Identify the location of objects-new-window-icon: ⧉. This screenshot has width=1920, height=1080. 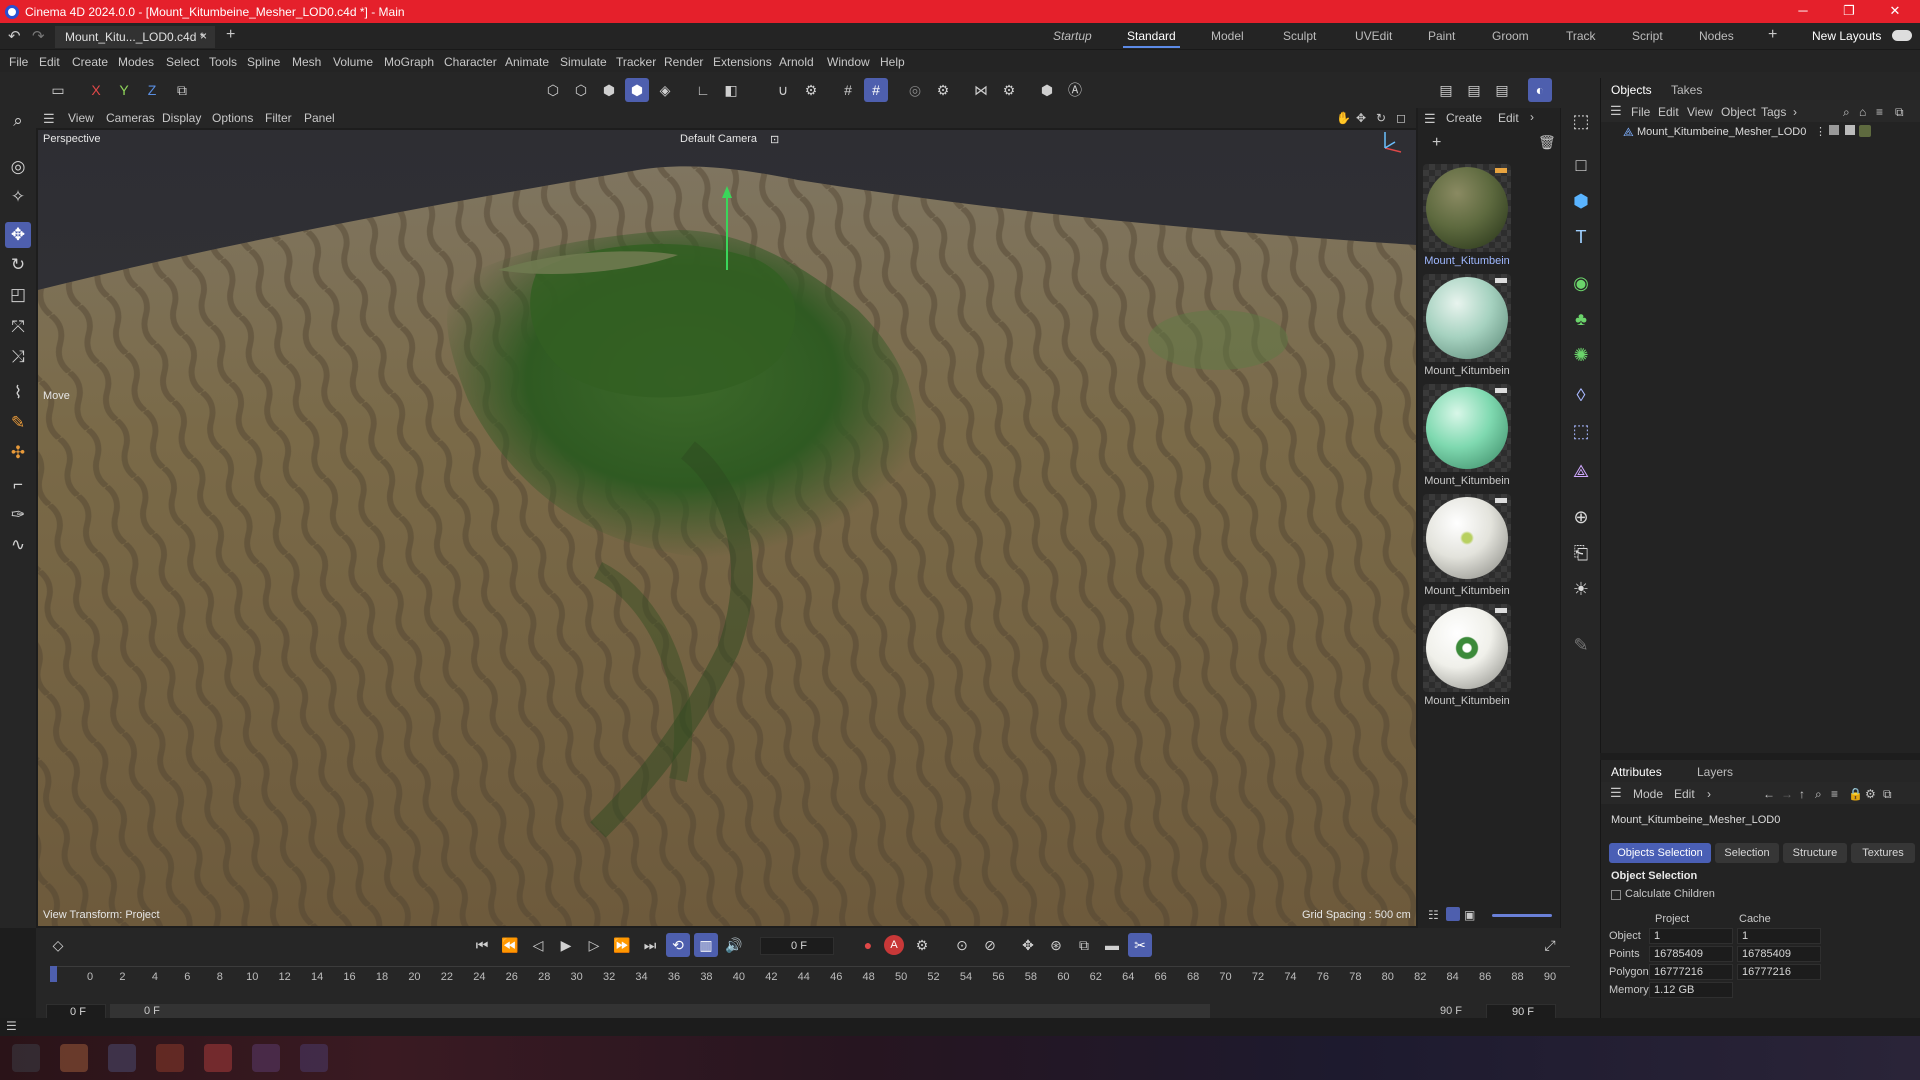
(1899, 112).